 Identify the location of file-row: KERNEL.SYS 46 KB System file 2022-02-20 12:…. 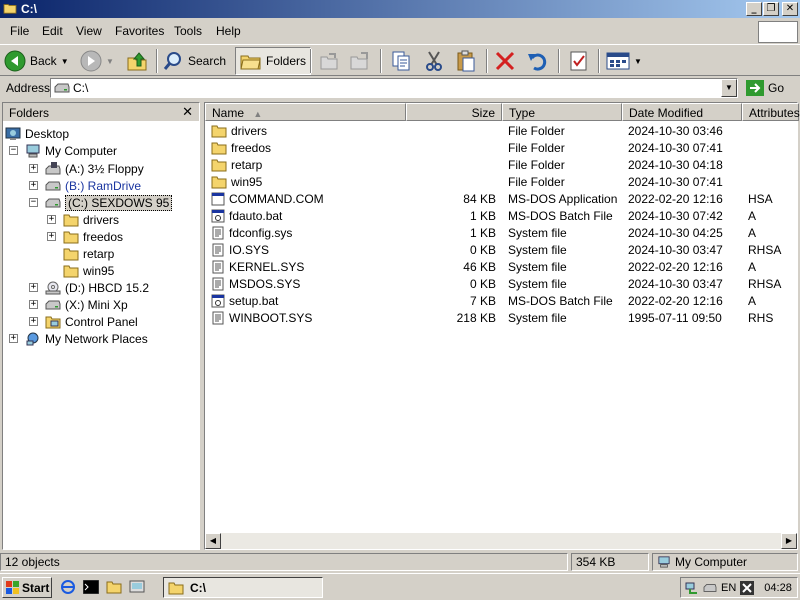
(501, 266).